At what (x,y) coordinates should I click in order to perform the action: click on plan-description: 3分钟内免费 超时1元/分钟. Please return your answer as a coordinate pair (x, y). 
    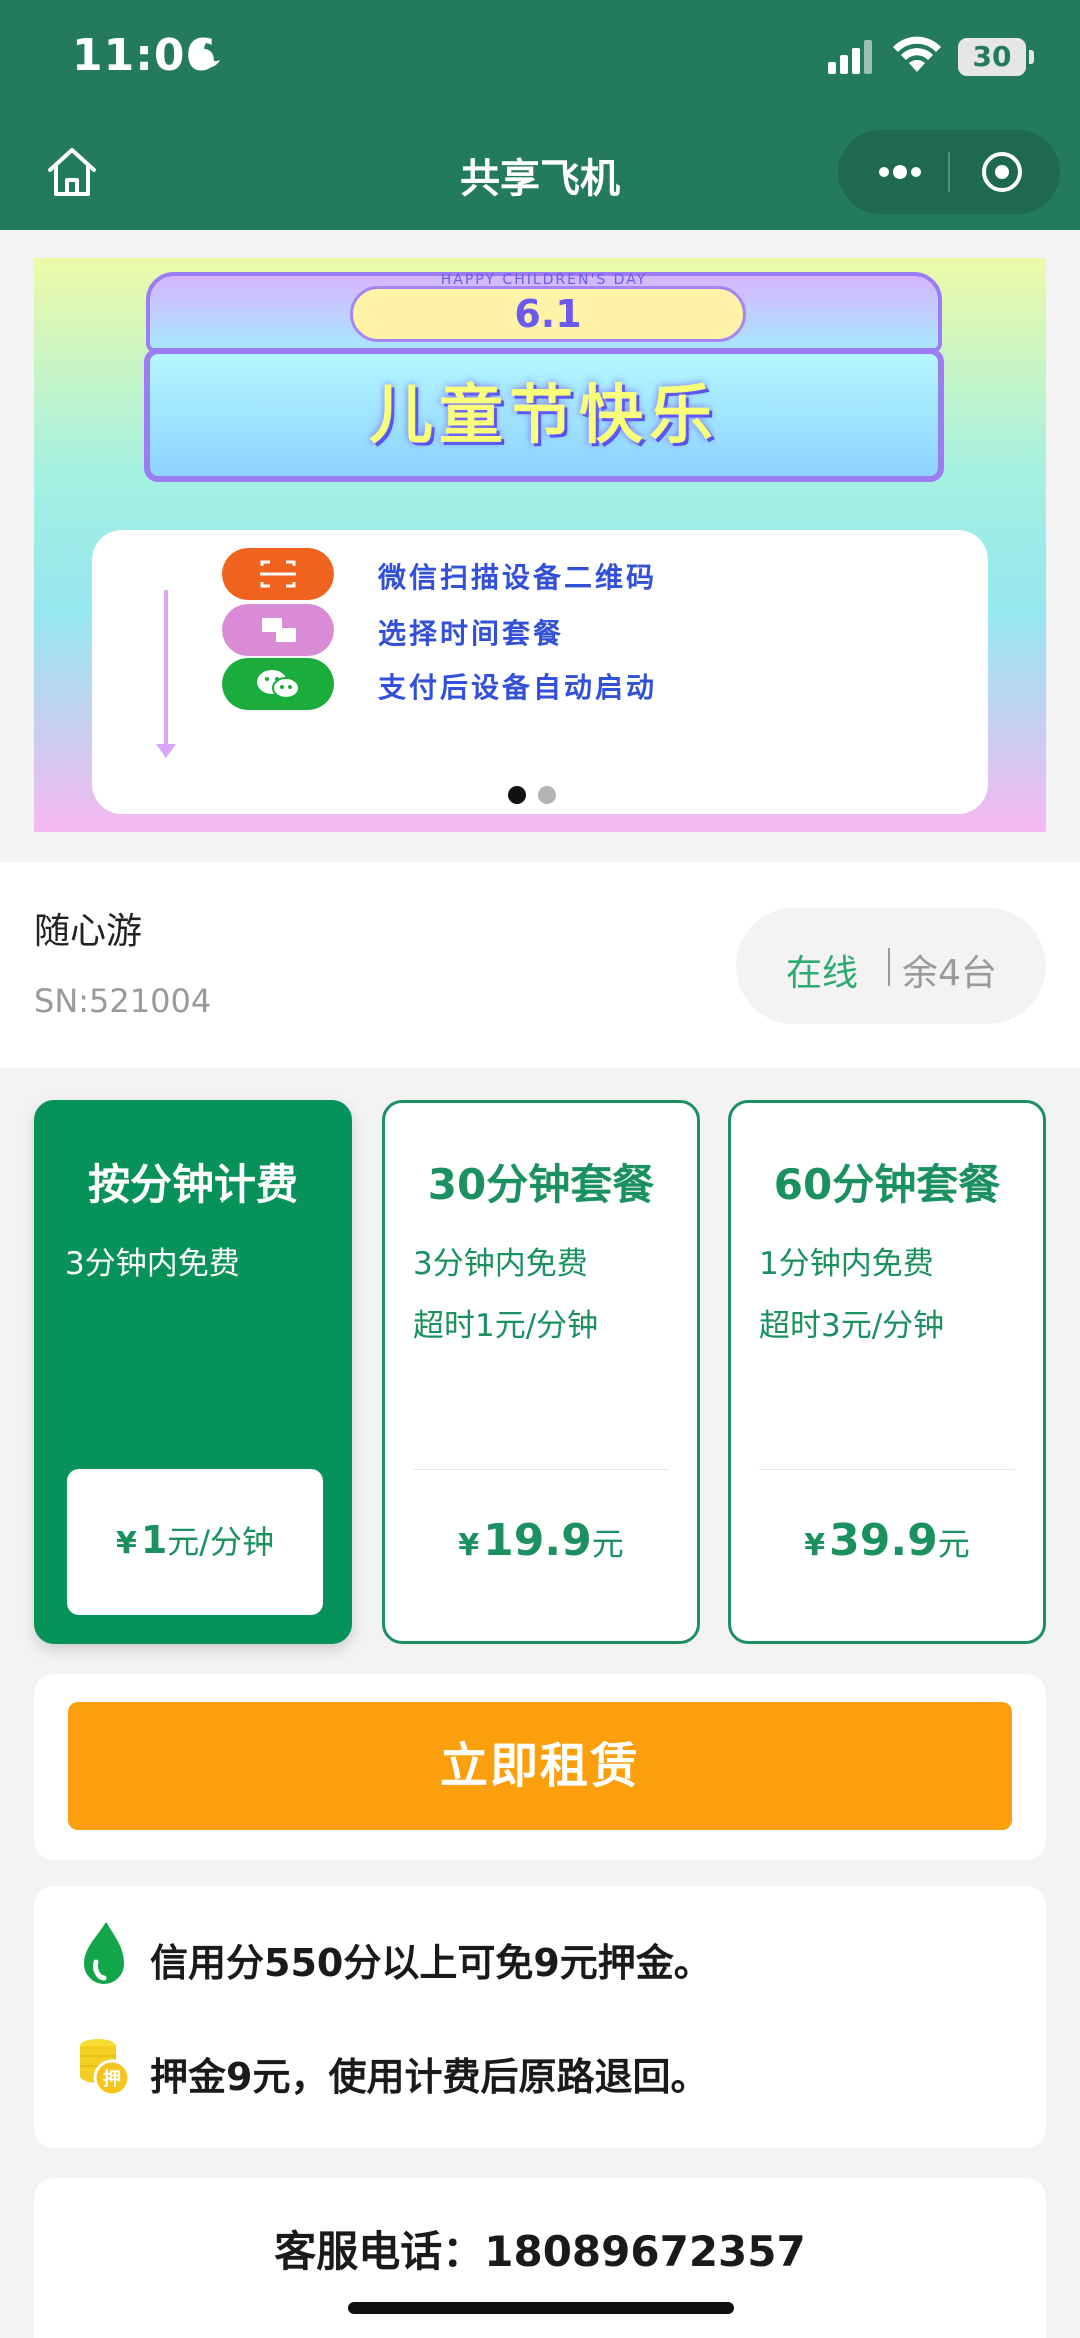
    Looking at the image, I should click on (505, 1295).